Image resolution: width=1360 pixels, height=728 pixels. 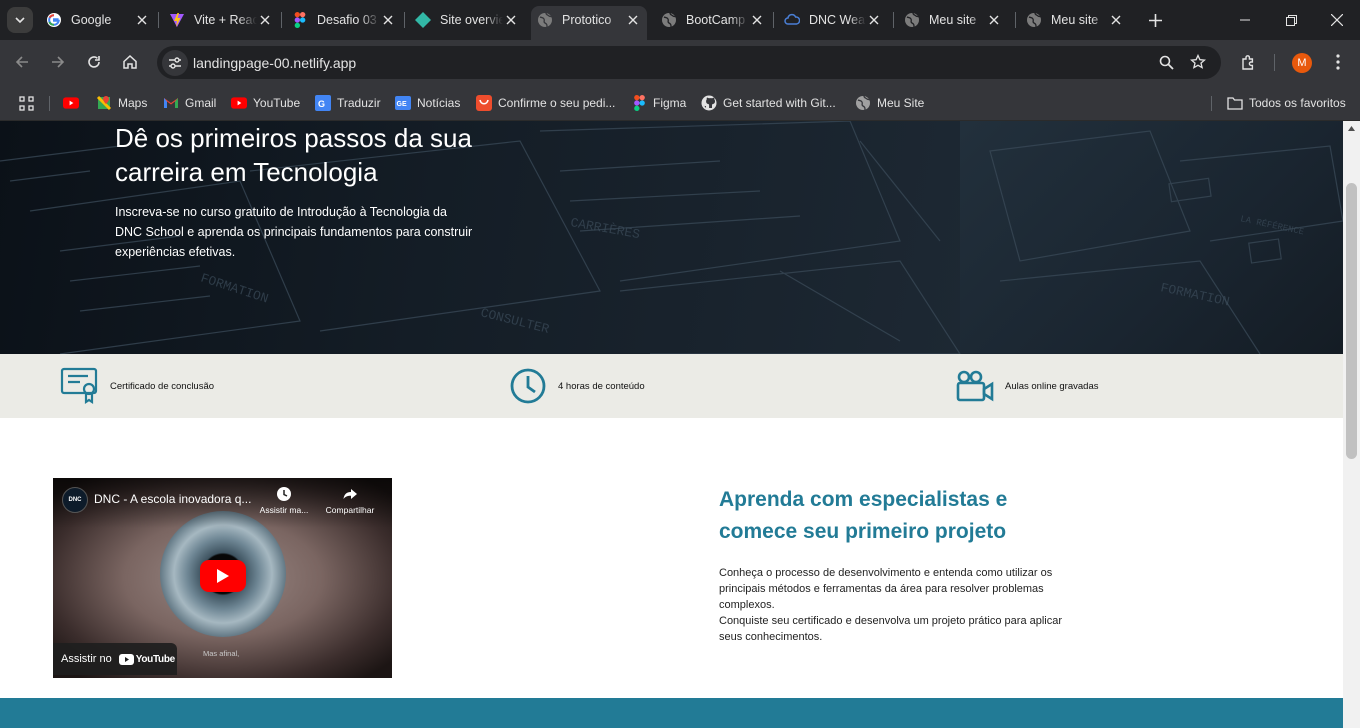 I want to click on reload-button, so click(x=94, y=62).